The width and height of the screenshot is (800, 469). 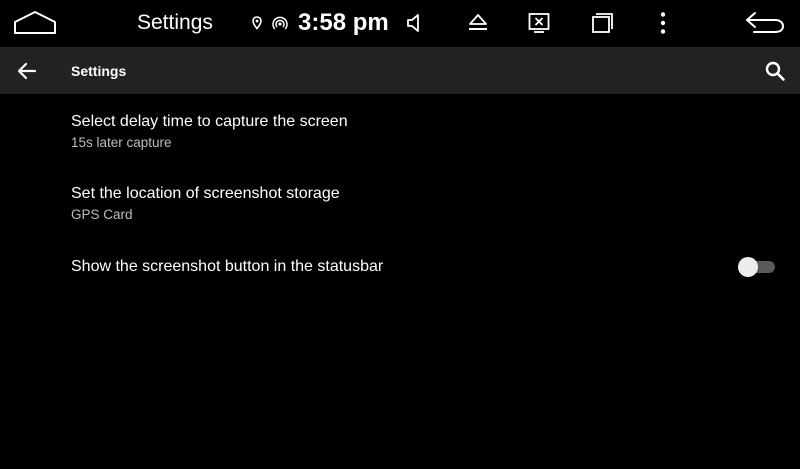 What do you see at coordinates (99, 71) in the screenshot?
I see `page-title: Settings` at bounding box center [99, 71].